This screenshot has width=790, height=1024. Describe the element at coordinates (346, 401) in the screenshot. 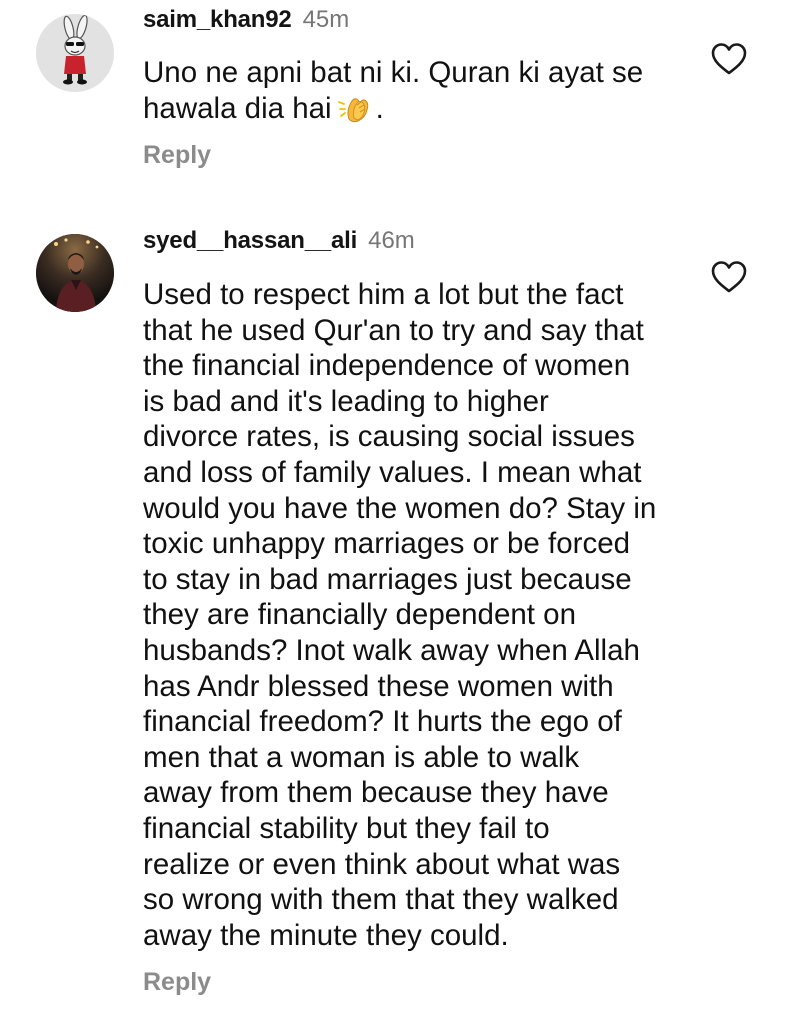

I see `comment-line: is bad and it's leading to higher` at that location.